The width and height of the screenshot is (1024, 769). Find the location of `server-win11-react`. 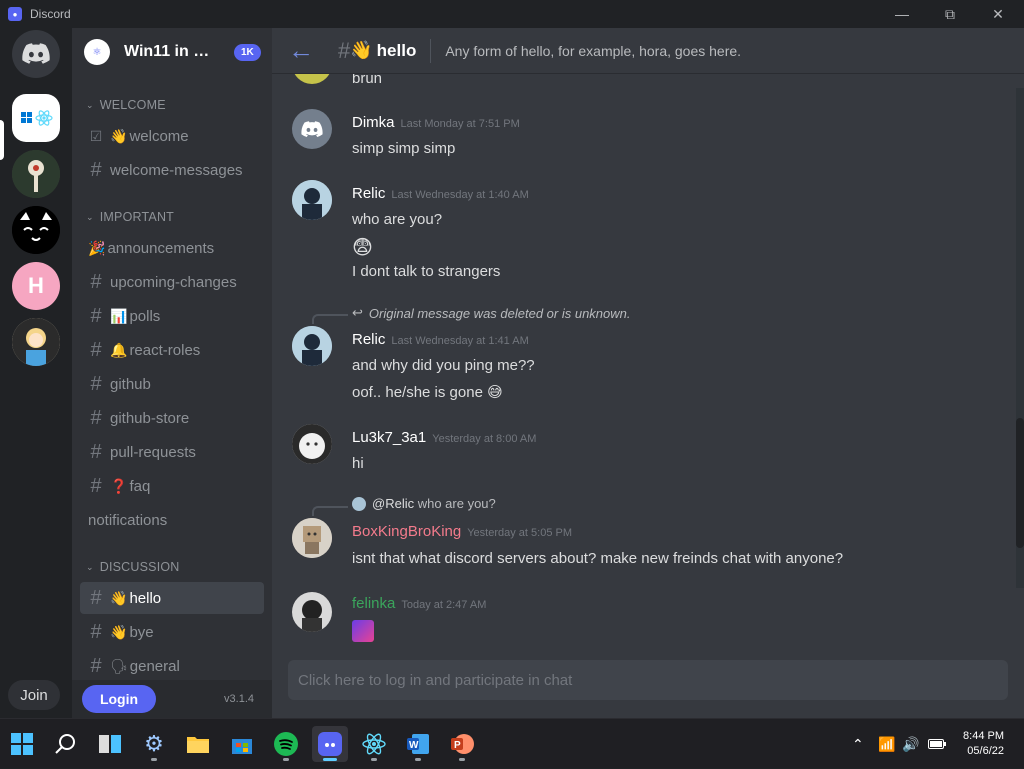

server-win11-react is located at coordinates (36, 118).